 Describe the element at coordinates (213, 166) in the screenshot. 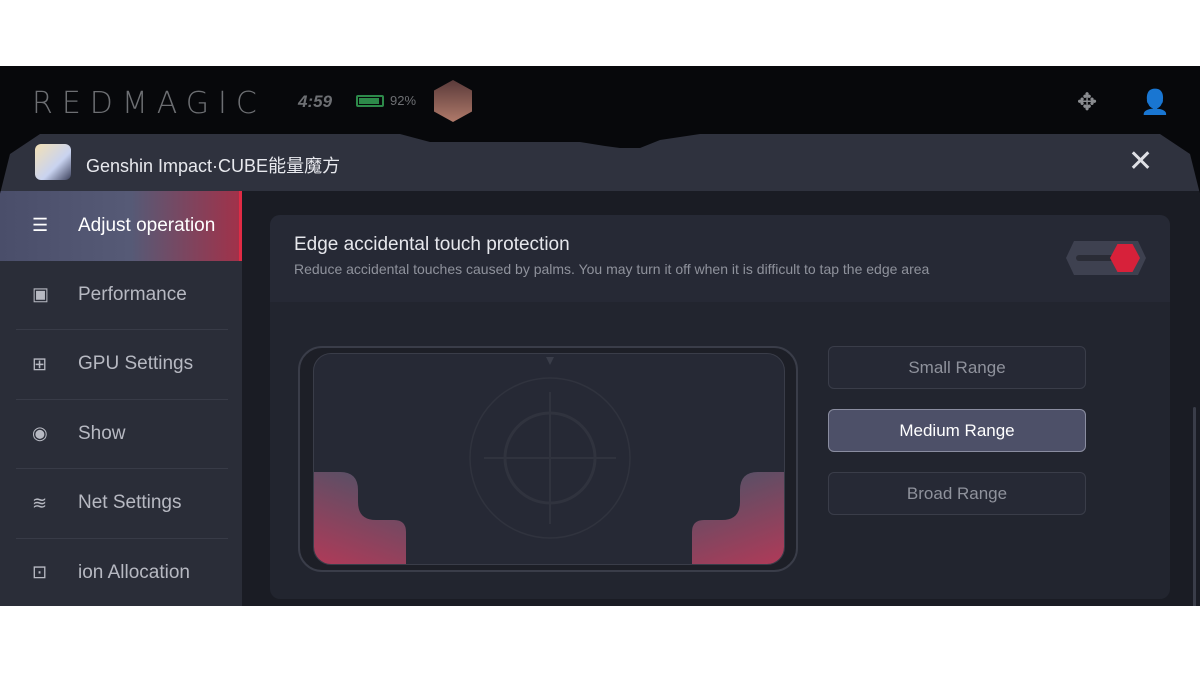

I see `app-title: Genshin Impact·CUBE能量魔方` at that location.